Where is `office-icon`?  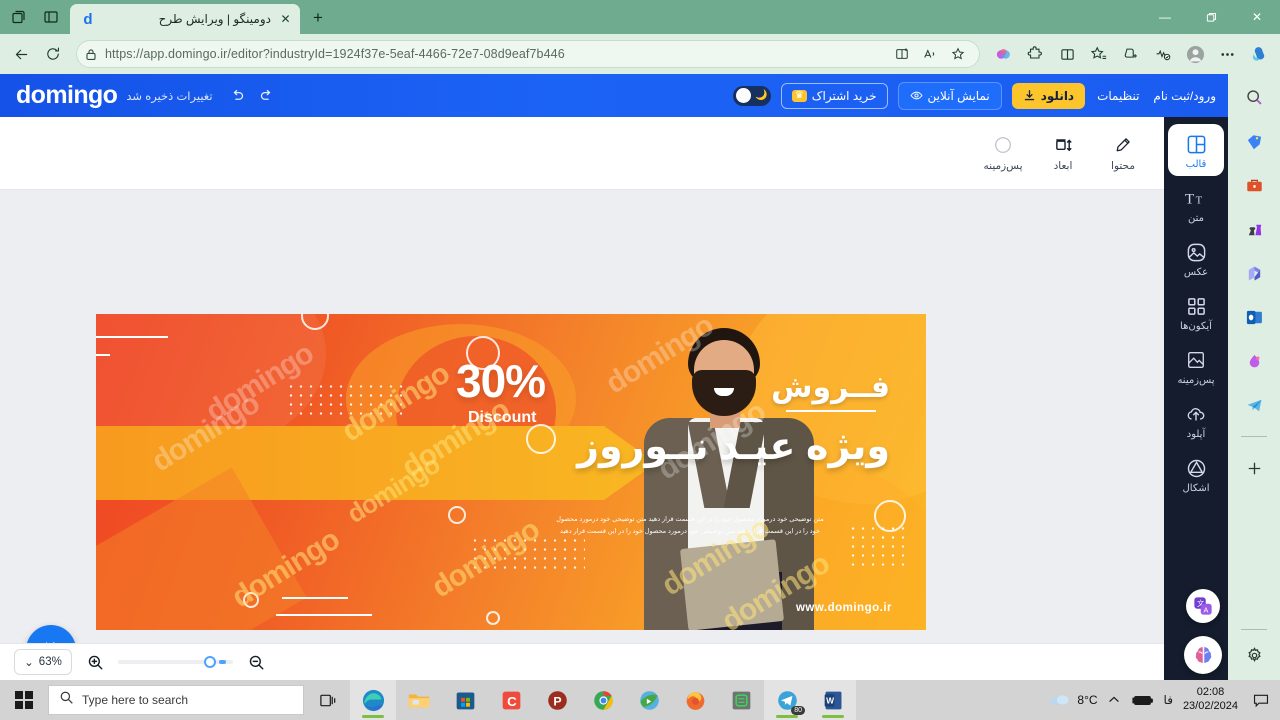
office-icon is located at coordinates (1254, 273).